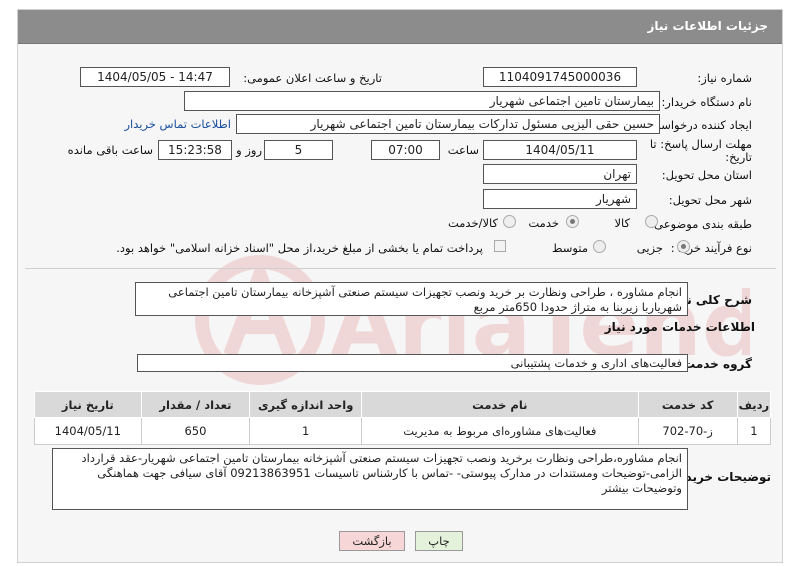 The width and height of the screenshot is (788, 566). What do you see at coordinates (509, 221) in the screenshot?
I see `category-radio-goods-service` at bounding box center [509, 221].